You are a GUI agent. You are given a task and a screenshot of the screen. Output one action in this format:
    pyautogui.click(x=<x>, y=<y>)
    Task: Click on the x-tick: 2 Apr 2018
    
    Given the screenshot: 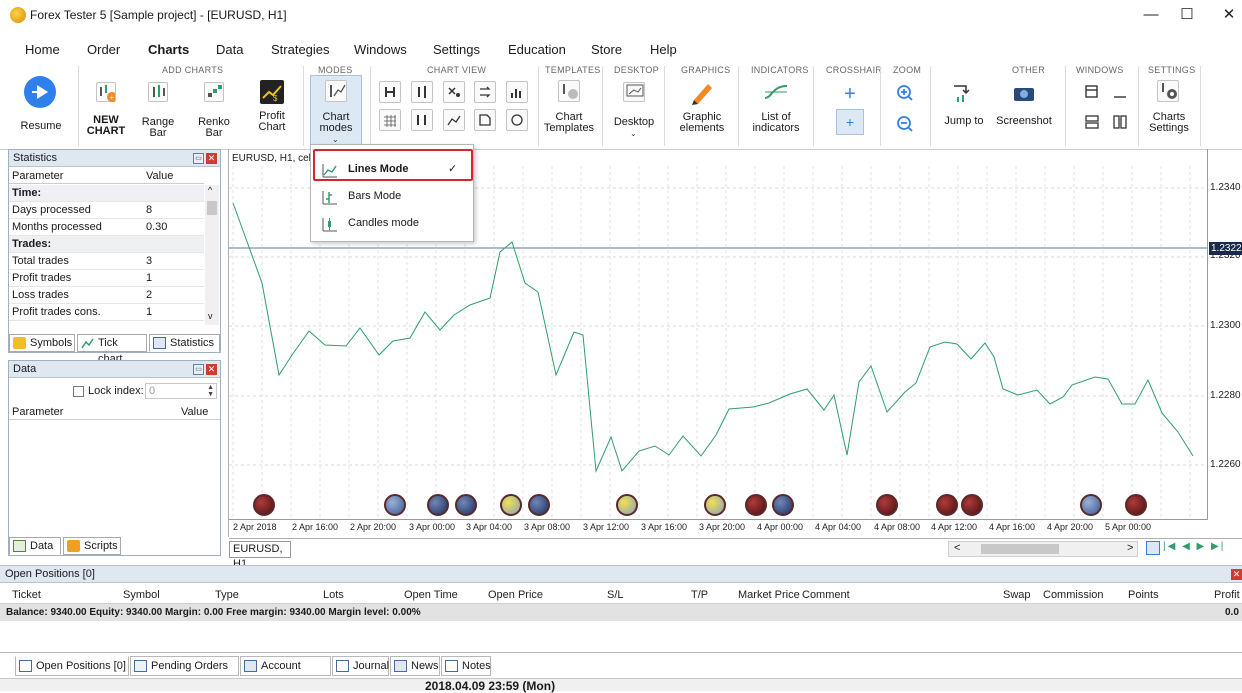 What is the action you would take?
    pyautogui.click(x=255, y=527)
    